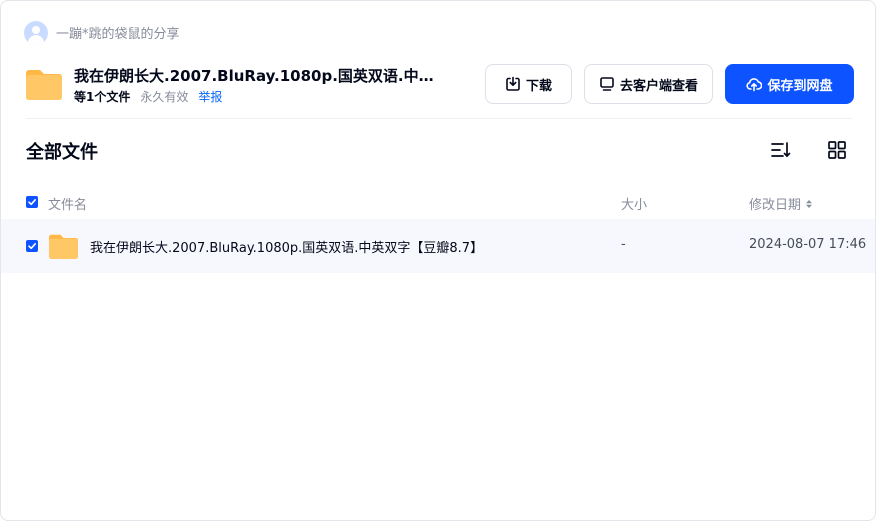 The image size is (876, 521). Describe the element at coordinates (439, 118) in the screenshot. I see `header-divider` at that location.